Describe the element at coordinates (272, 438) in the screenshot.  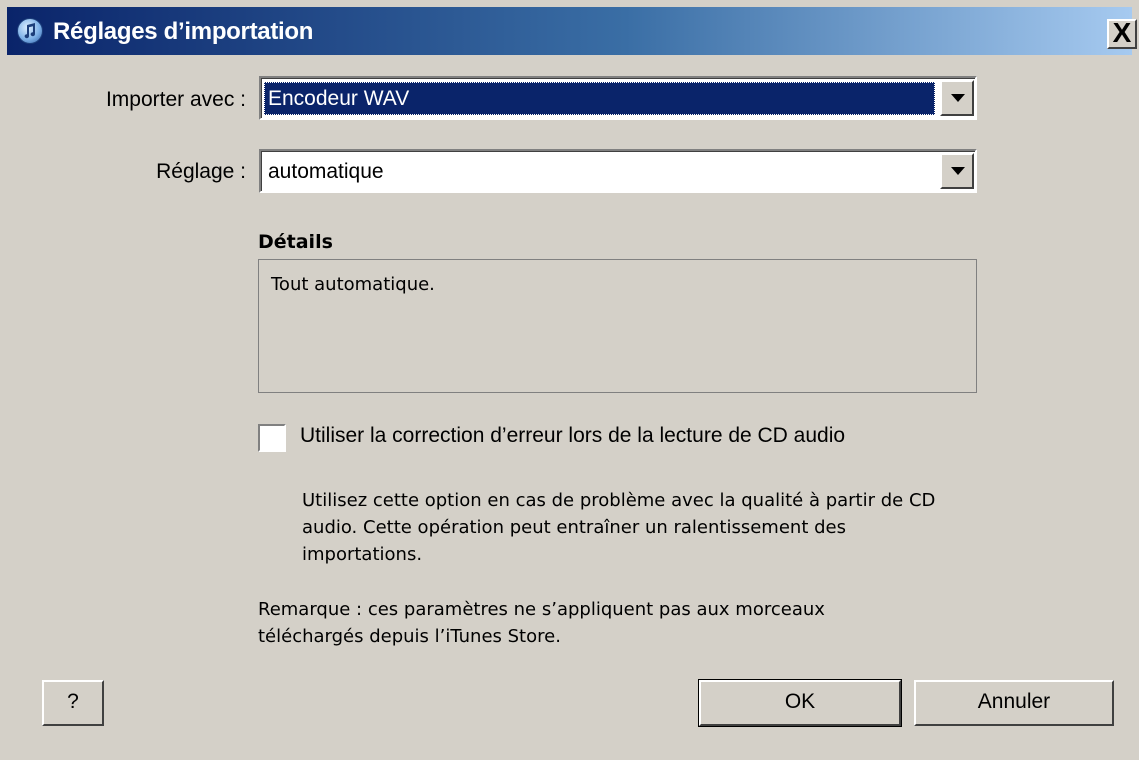
I see `error-correction-checkbox` at that location.